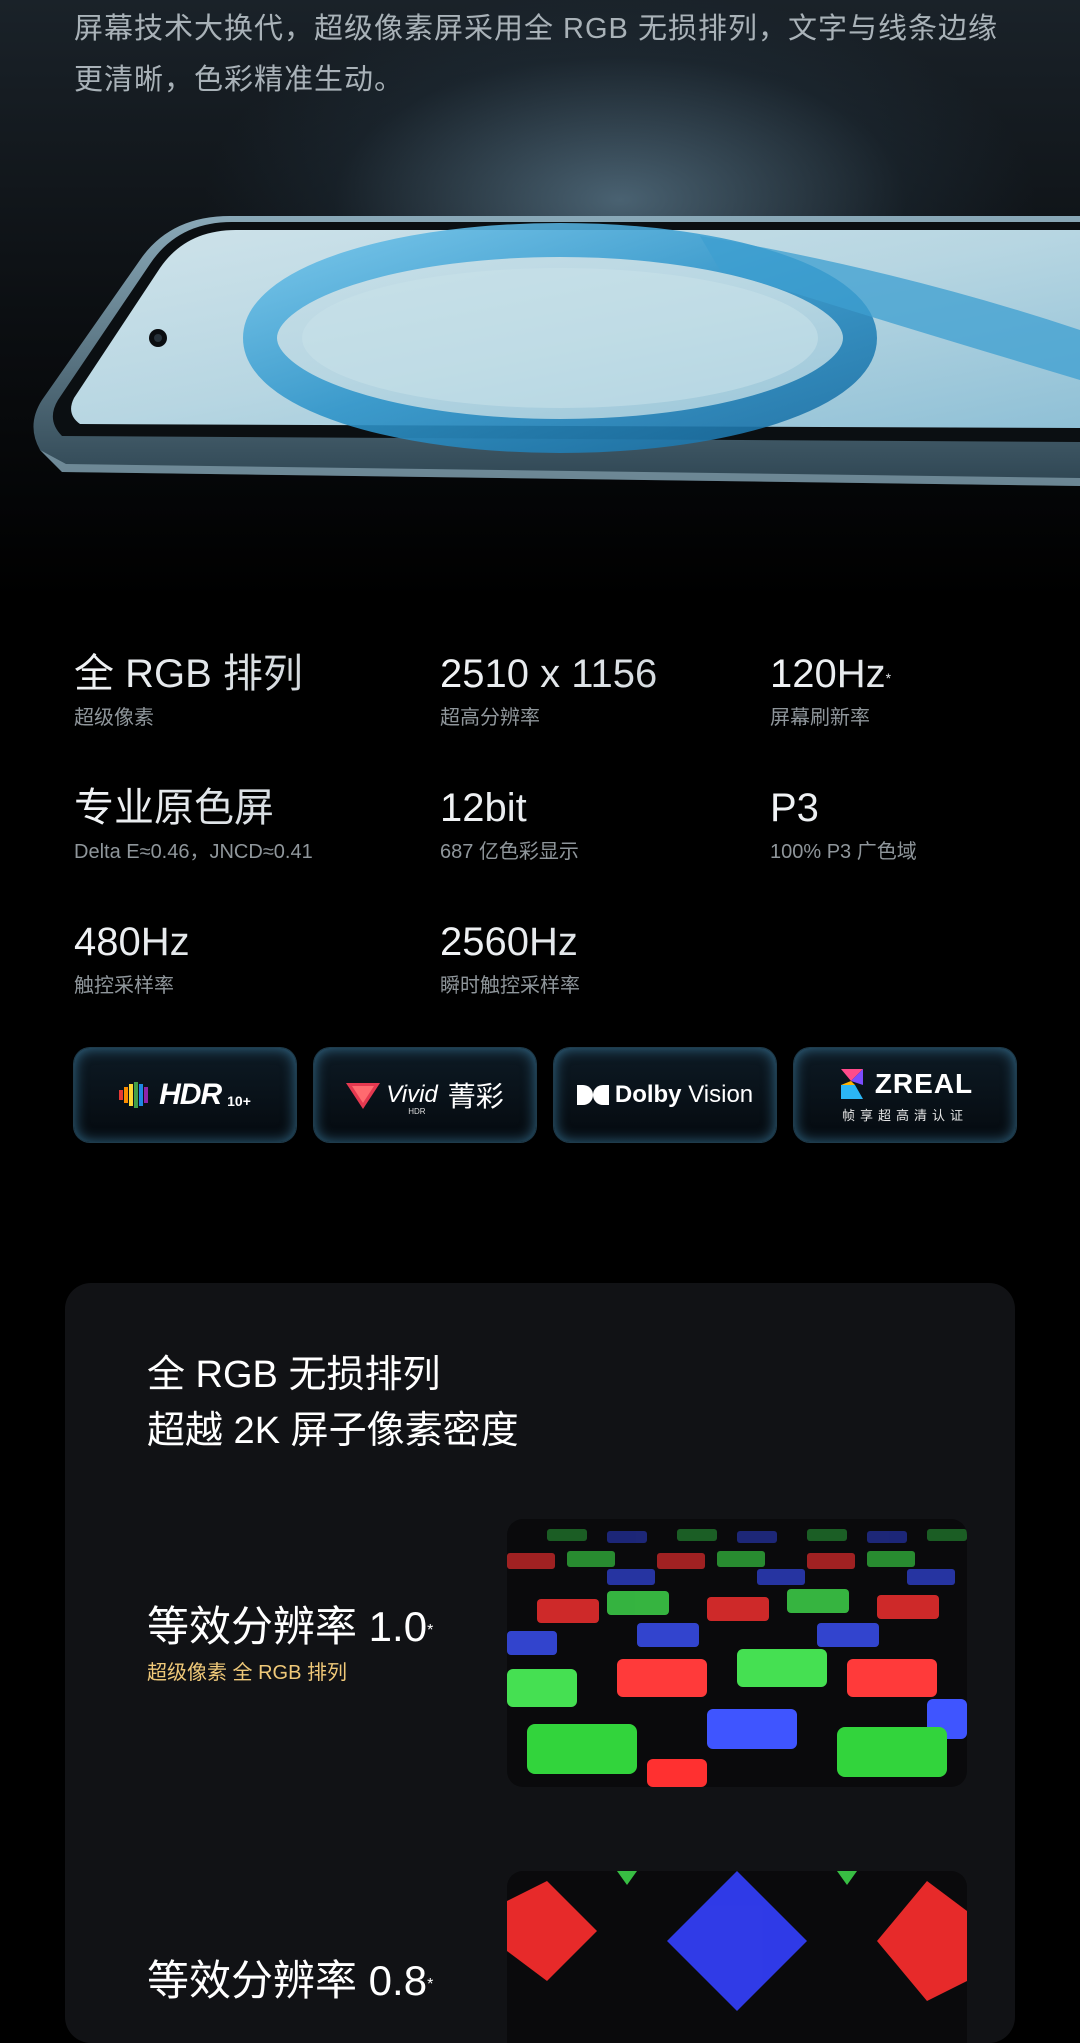 The height and width of the screenshot is (2043, 1080). I want to click on resolution-subtitle: 超级像素 全 RGB 排列, so click(247, 1673).